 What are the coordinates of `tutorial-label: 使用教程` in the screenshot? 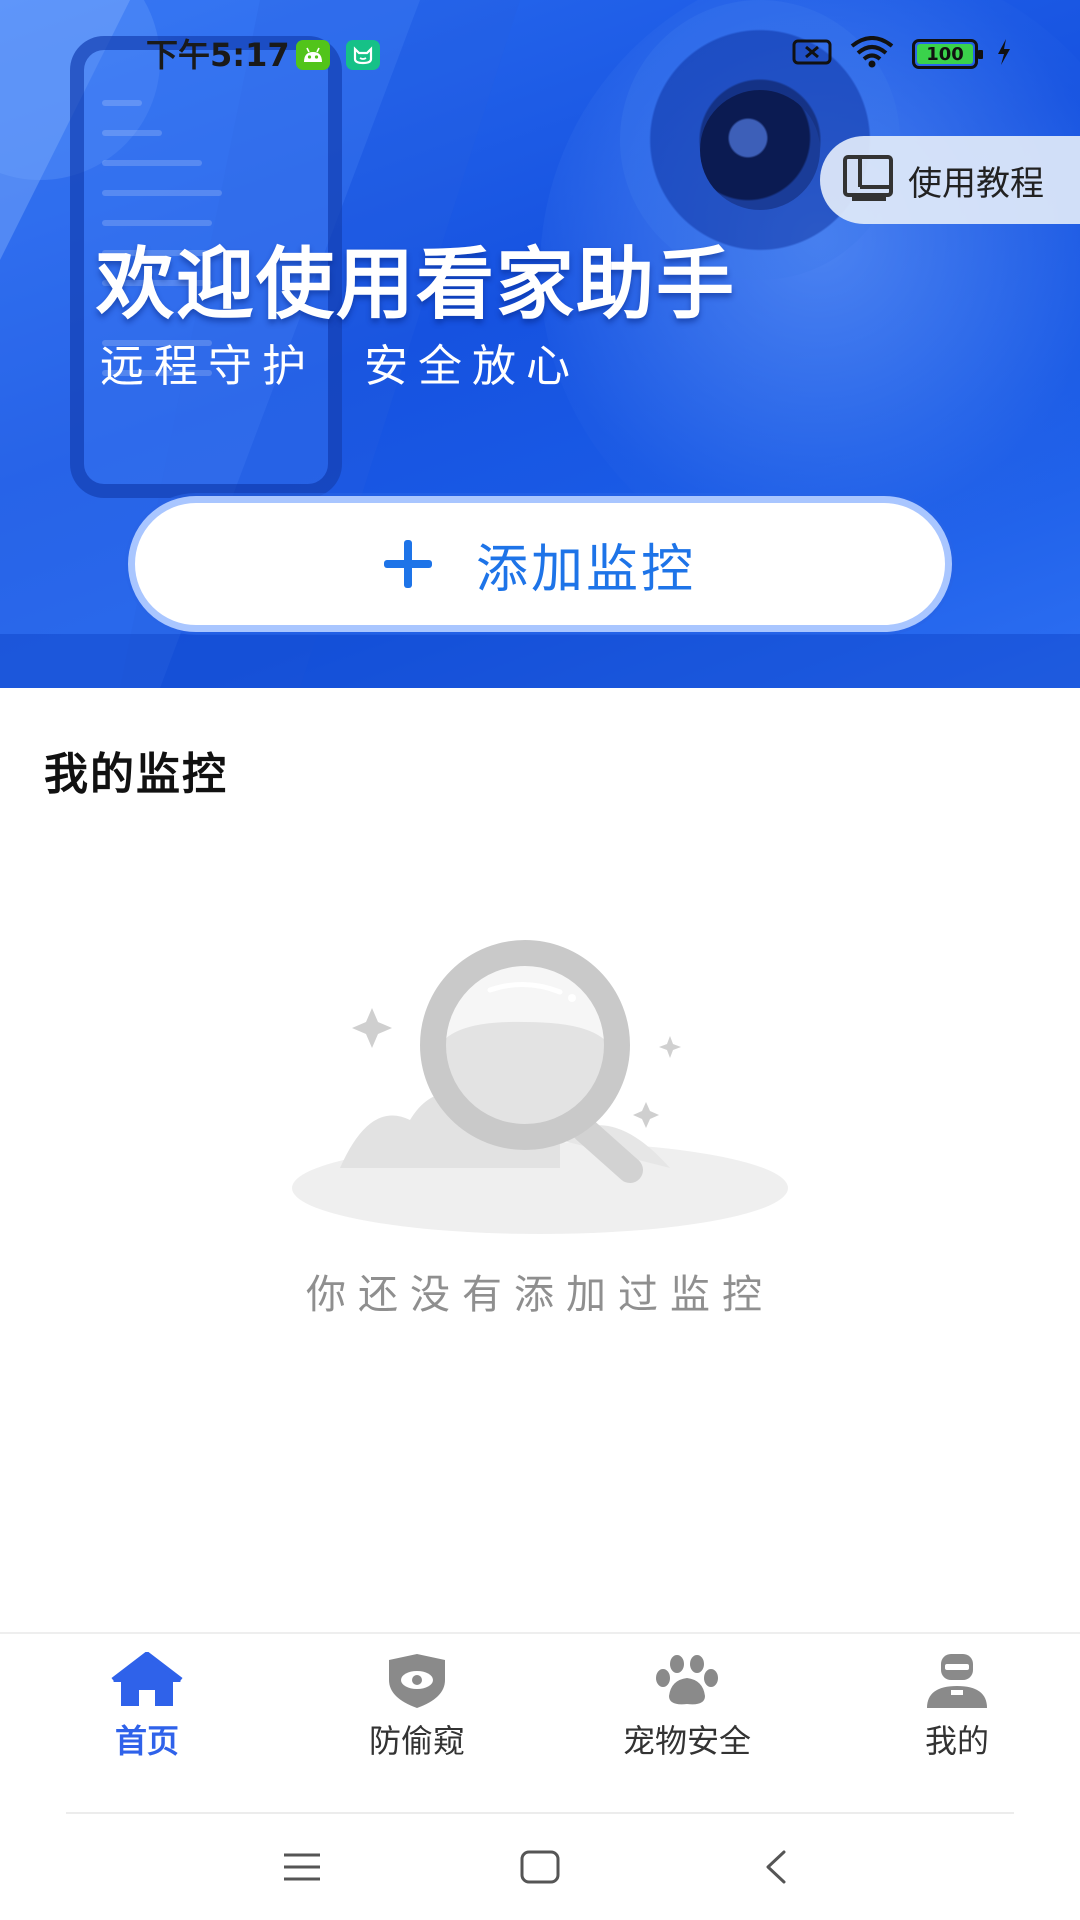 It's located at (976, 183).